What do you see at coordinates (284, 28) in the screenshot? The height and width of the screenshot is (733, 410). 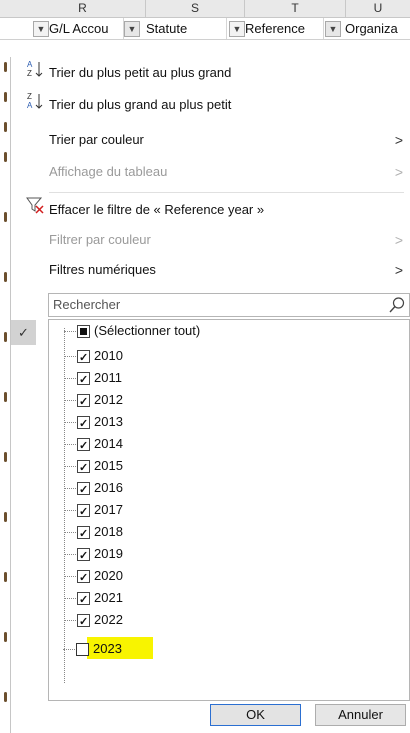 I see `header-reference-year: Reference` at bounding box center [284, 28].